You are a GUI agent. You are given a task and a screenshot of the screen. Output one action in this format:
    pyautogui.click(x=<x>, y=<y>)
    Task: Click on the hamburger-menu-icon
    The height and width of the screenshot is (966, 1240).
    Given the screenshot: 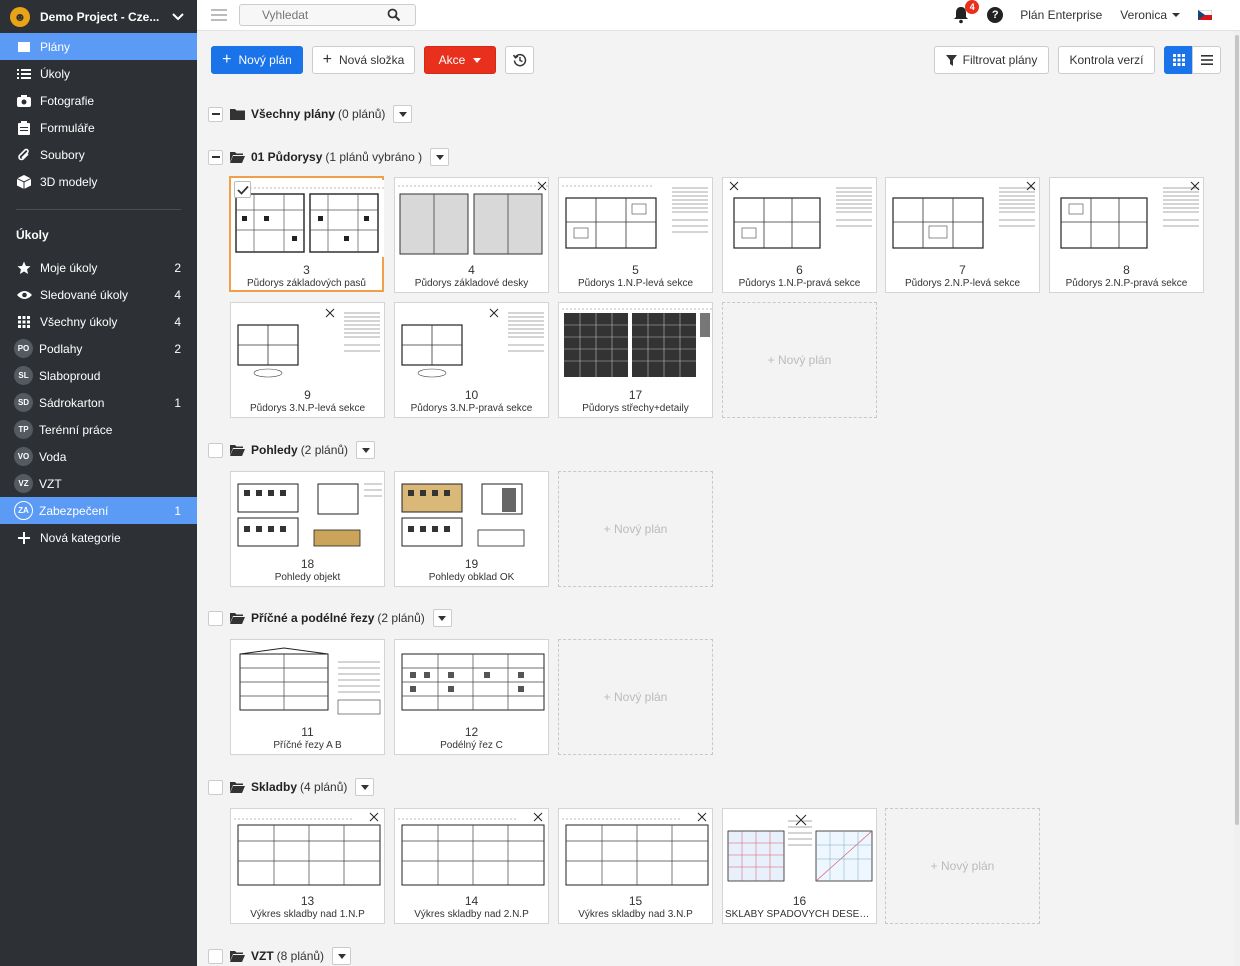 What is the action you would take?
    pyautogui.click(x=219, y=15)
    